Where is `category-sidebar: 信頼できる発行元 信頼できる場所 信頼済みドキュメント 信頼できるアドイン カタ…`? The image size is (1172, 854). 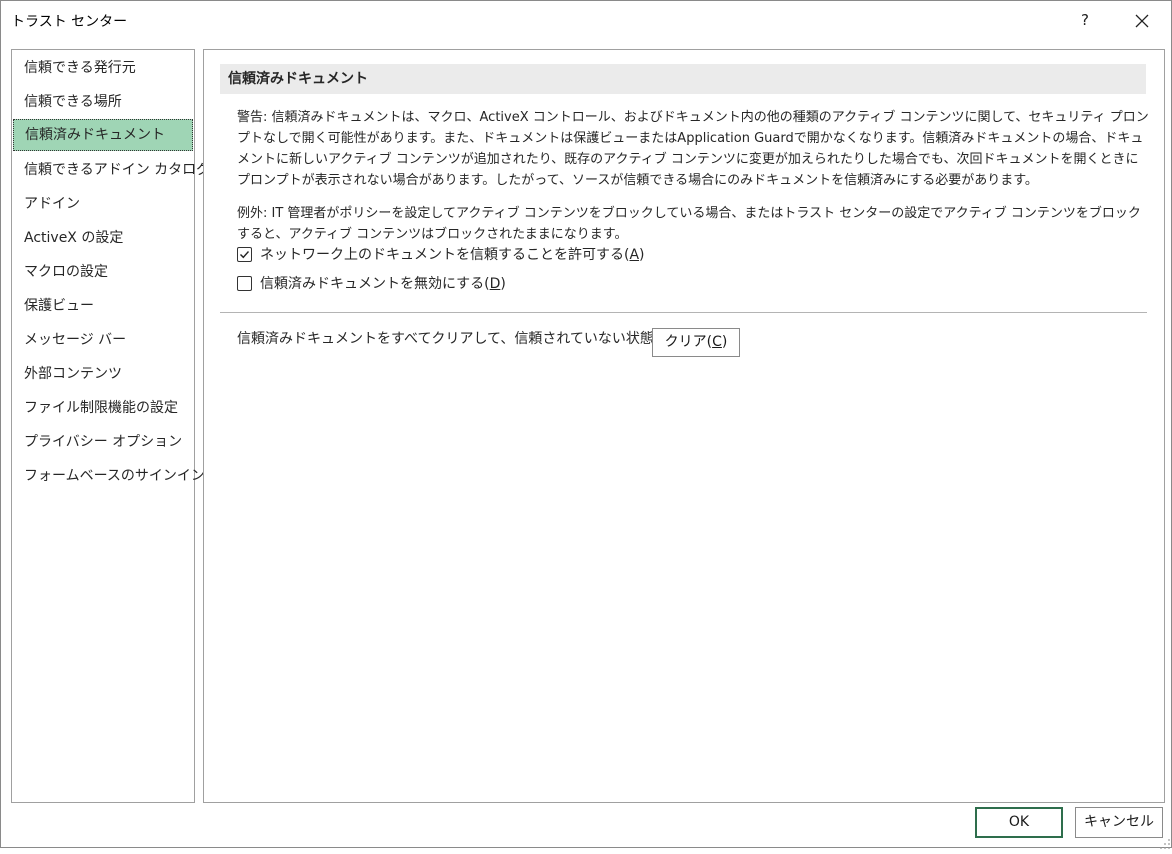 category-sidebar: 信頼できる発行元 信頼できる場所 信頼済みドキュメント 信頼できるアドイン カタ… is located at coordinates (110, 426).